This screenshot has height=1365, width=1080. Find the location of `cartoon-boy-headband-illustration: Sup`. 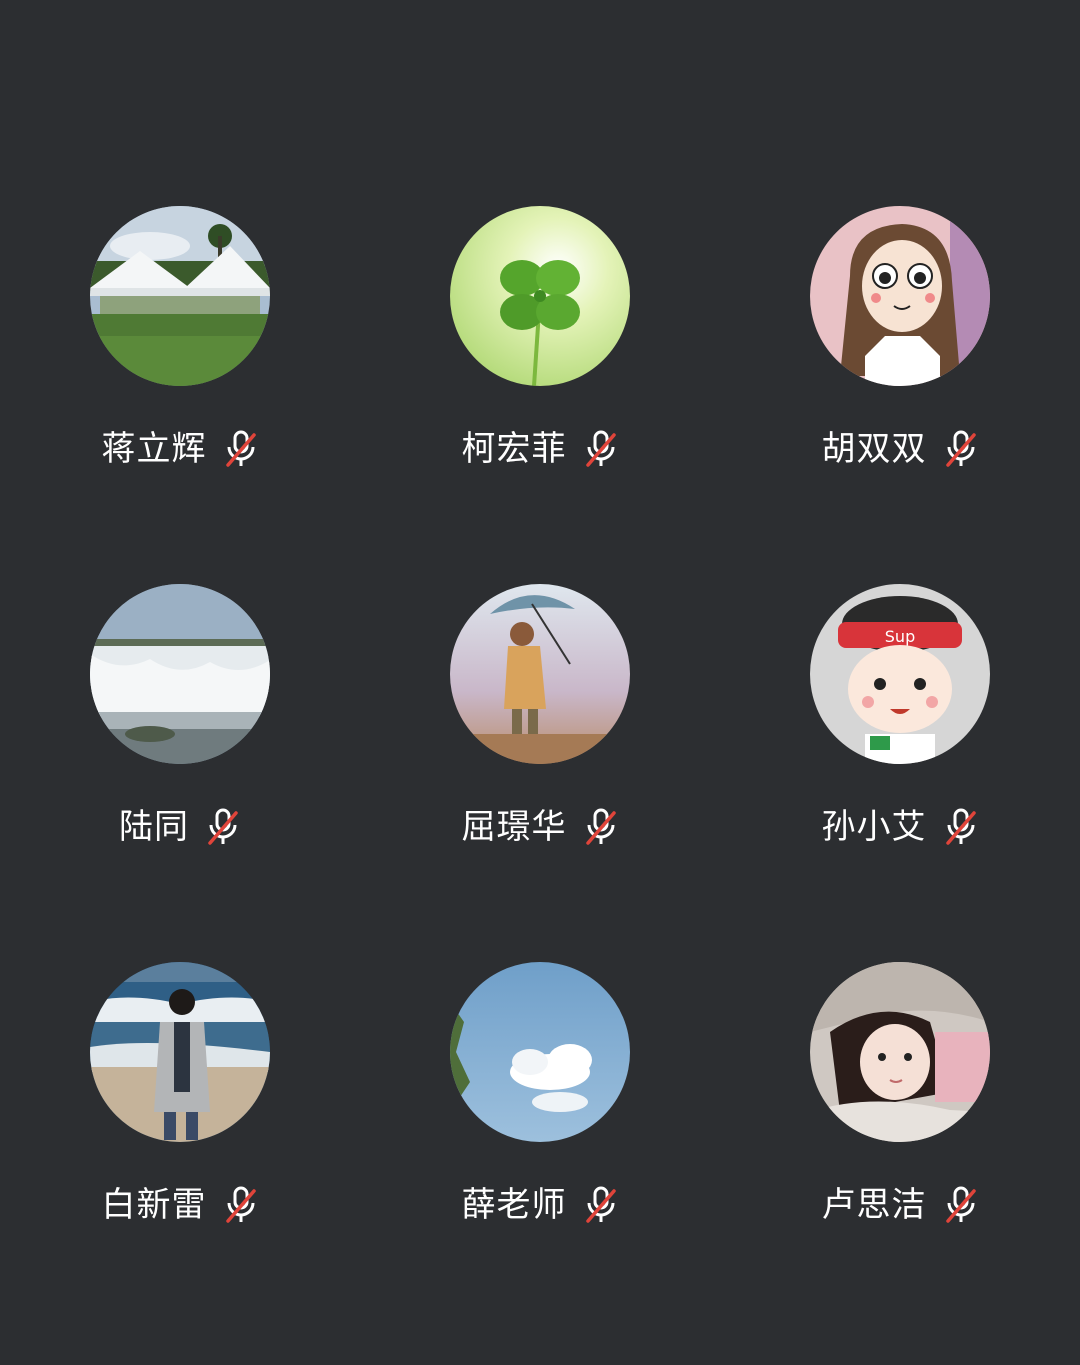

cartoon-boy-headband-illustration: Sup is located at coordinates (900, 674).